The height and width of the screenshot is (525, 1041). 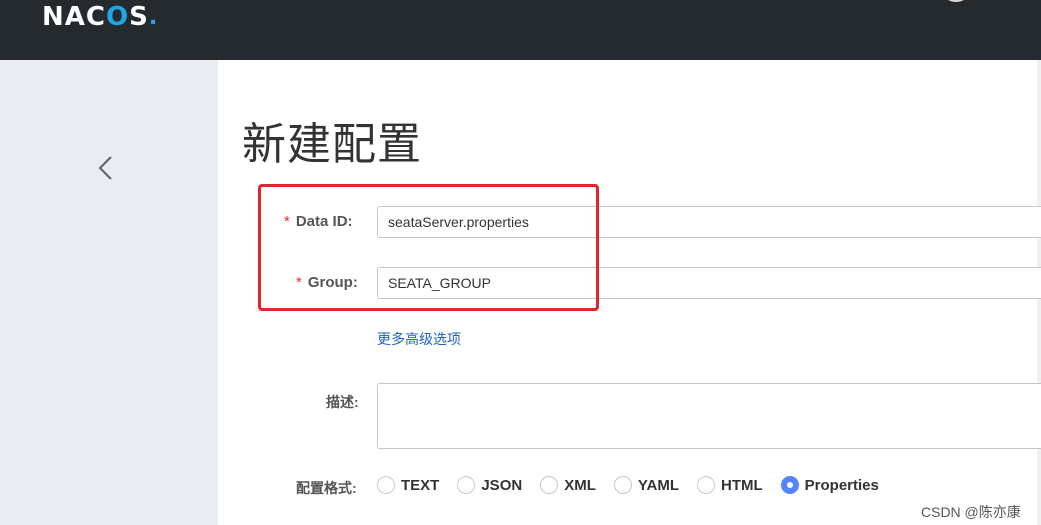 I want to click on format-option-text: TEXT, so click(x=408, y=485).